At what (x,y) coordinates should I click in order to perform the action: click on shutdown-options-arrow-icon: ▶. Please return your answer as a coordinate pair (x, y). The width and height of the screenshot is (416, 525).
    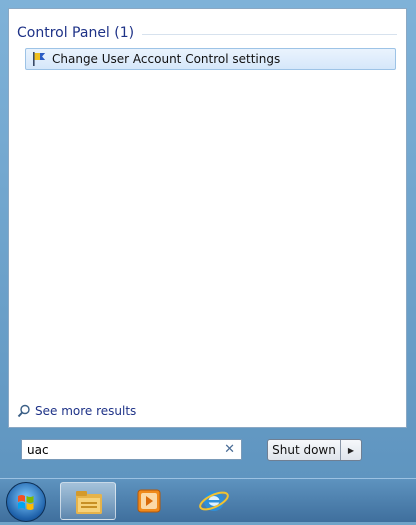
    Looking at the image, I should click on (351, 450).